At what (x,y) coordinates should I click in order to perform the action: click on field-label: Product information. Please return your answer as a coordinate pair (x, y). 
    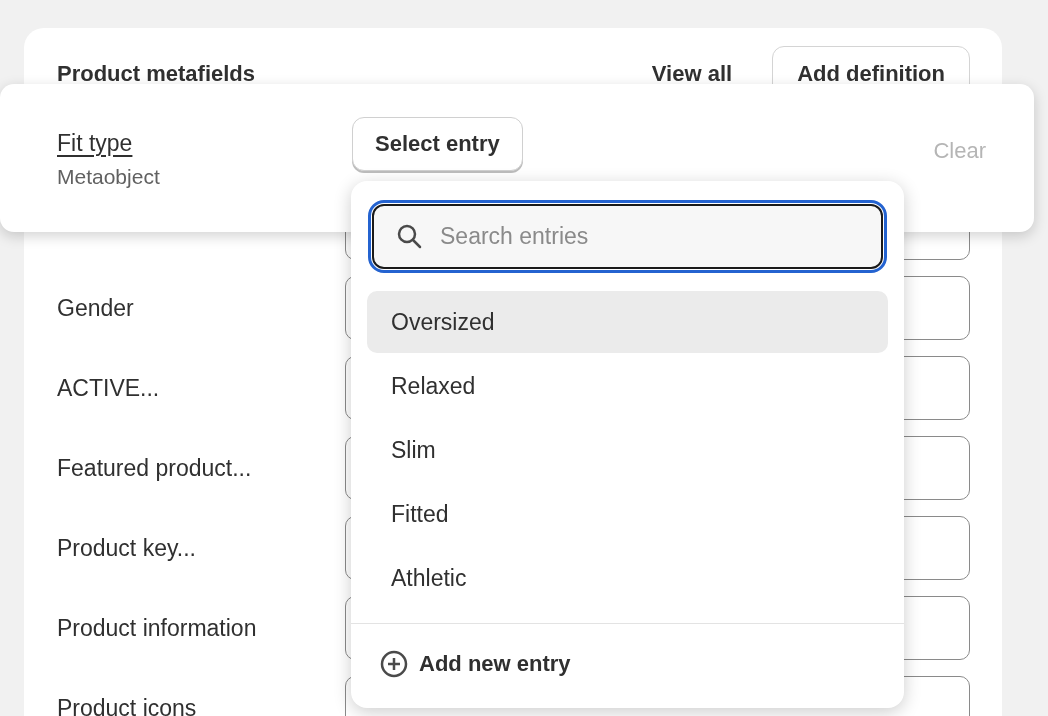
    Looking at the image, I should click on (157, 628).